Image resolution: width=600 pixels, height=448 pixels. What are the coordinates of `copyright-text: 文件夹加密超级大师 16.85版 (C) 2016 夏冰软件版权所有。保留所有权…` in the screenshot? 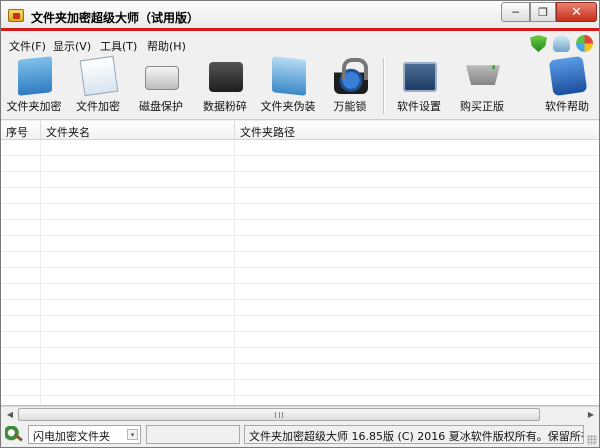 It's located at (414, 434).